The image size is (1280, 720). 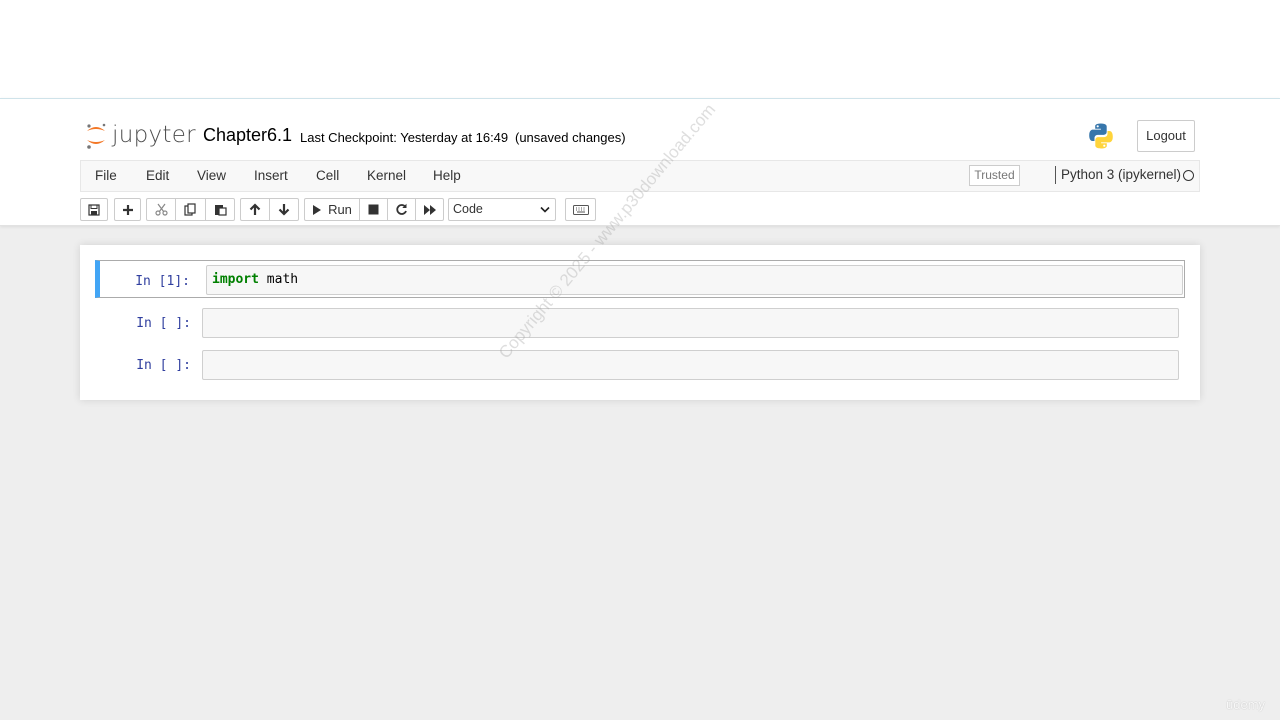 What do you see at coordinates (994, 175) in the screenshot?
I see `trusted-indicator: Trusted` at bounding box center [994, 175].